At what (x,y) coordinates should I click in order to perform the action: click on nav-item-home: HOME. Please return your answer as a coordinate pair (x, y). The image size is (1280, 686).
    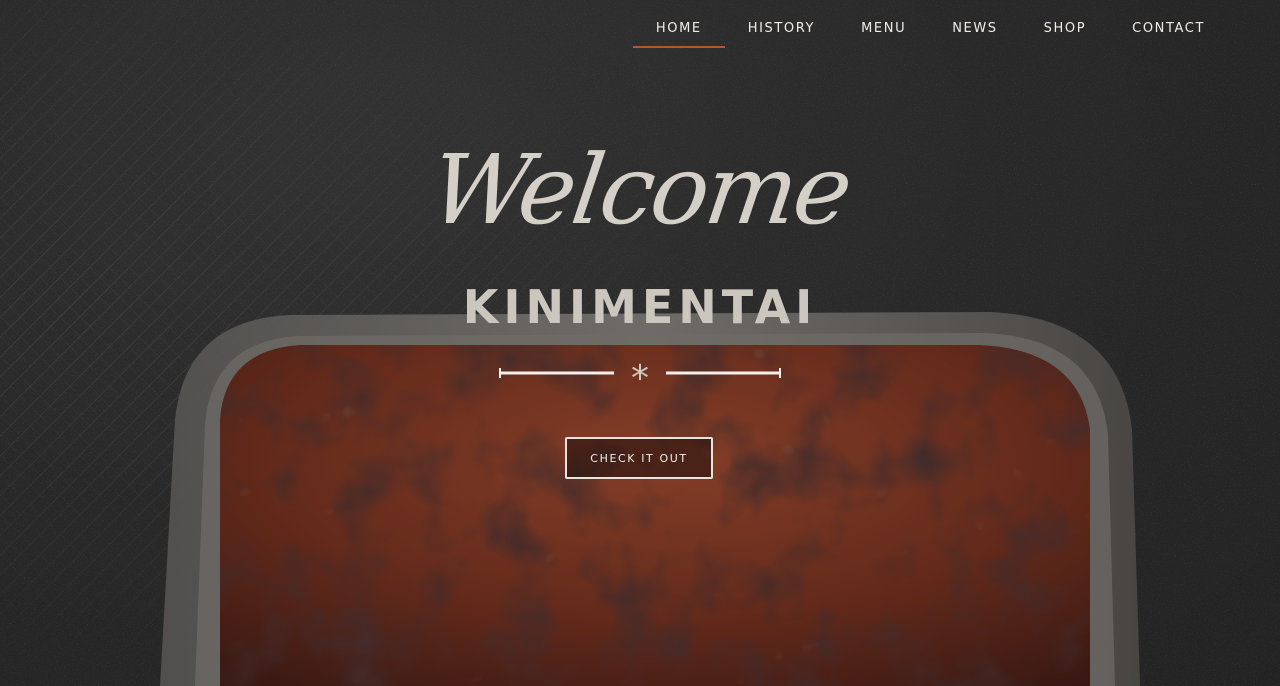
    Looking at the image, I should click on (678, 28).